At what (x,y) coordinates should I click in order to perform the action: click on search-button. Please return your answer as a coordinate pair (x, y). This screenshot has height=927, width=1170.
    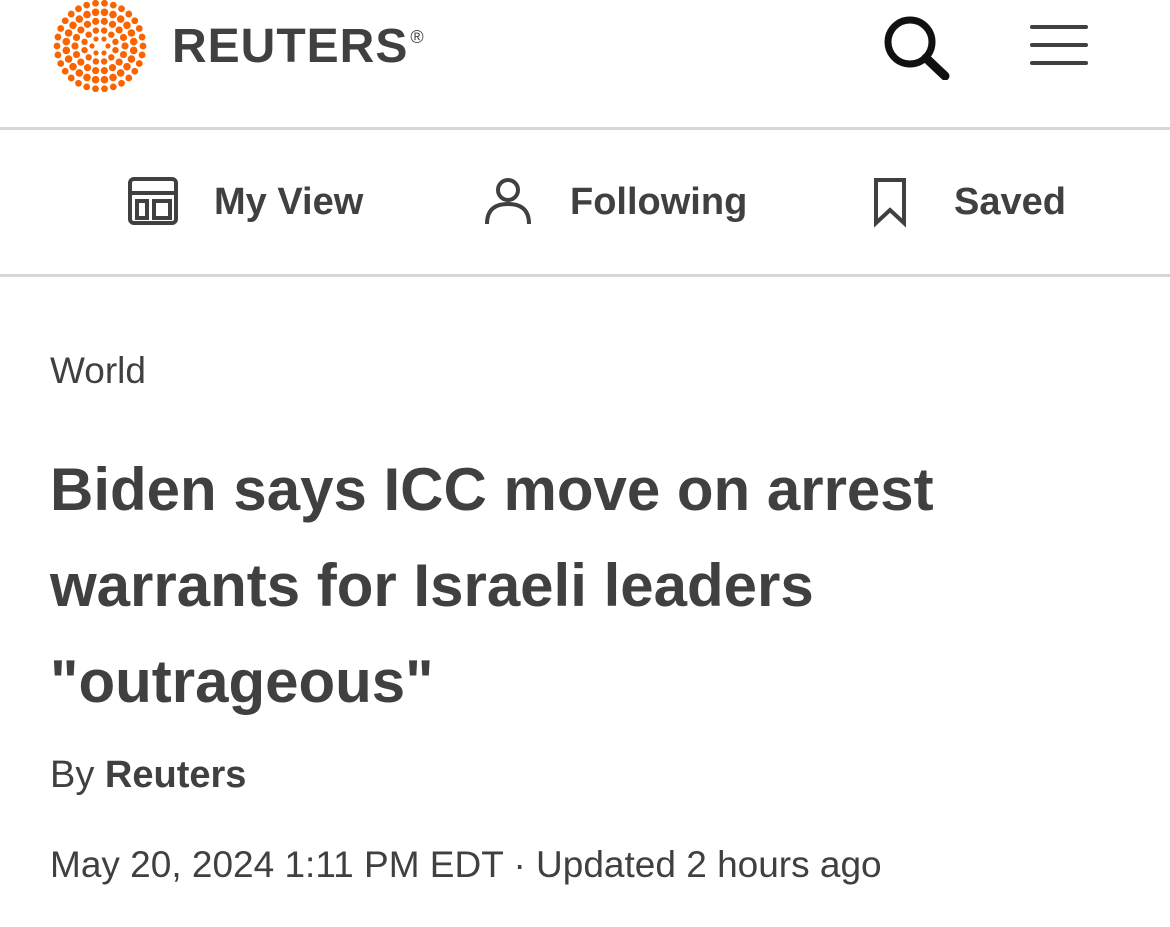
    Looking at the image, I should click on (917, 47).